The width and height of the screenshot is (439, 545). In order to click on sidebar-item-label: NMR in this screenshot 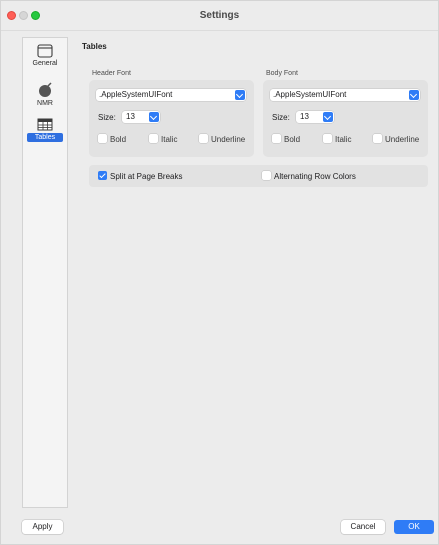, I will do `click(45, 103)`.